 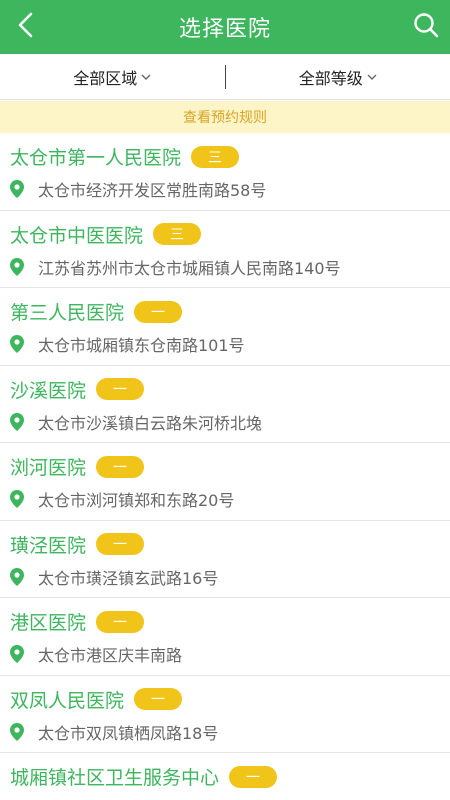 I want to click on hospital-list-item: 双凤人民医院一太仓市双凤镇栖凤路18号, so click(x=225, y=714).